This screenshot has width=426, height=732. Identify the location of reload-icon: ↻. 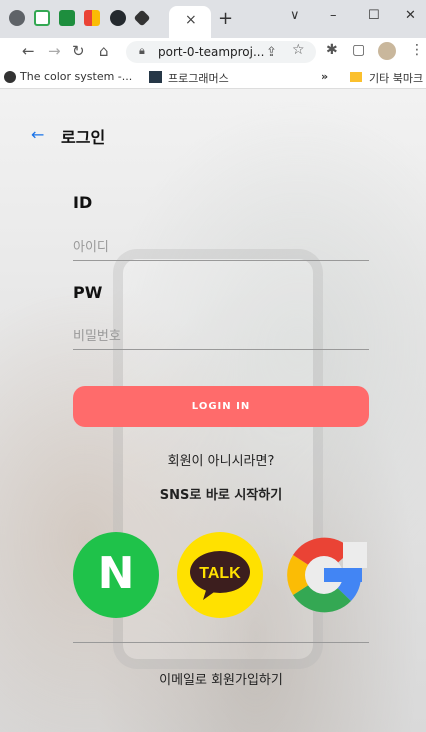
(78, 51).